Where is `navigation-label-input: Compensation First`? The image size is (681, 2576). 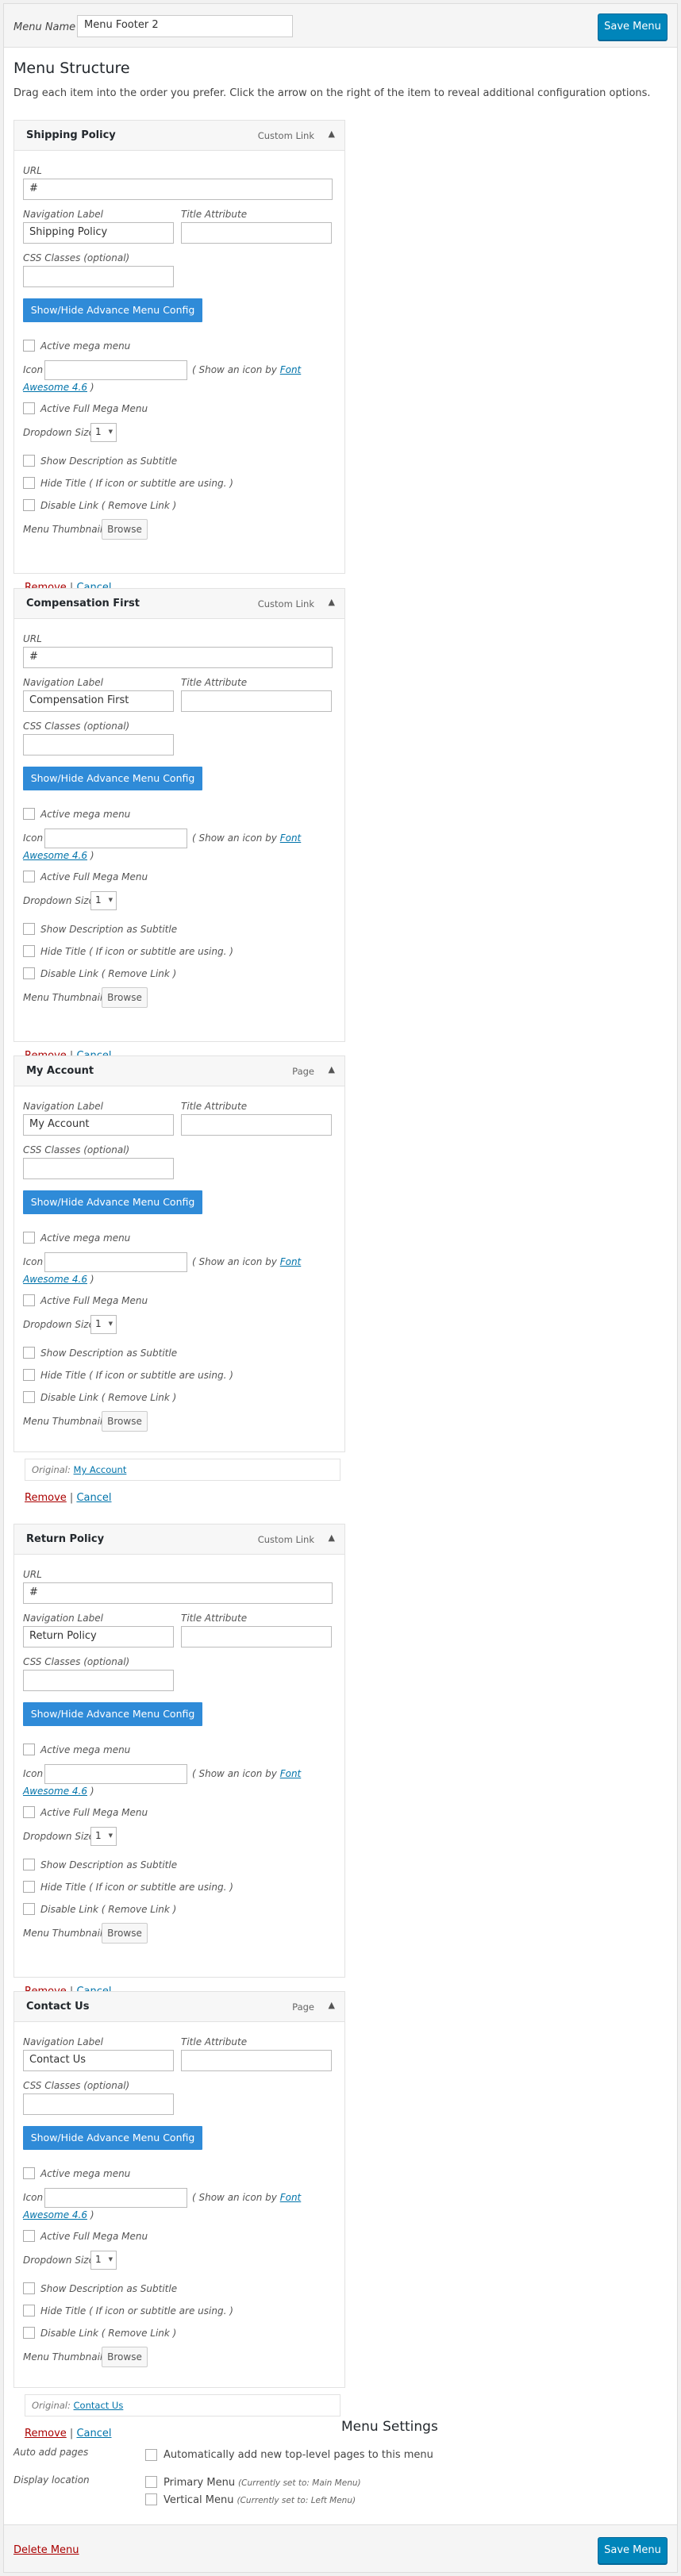
navigation-label-input: Compensation First is located at coordinates (98, 701).